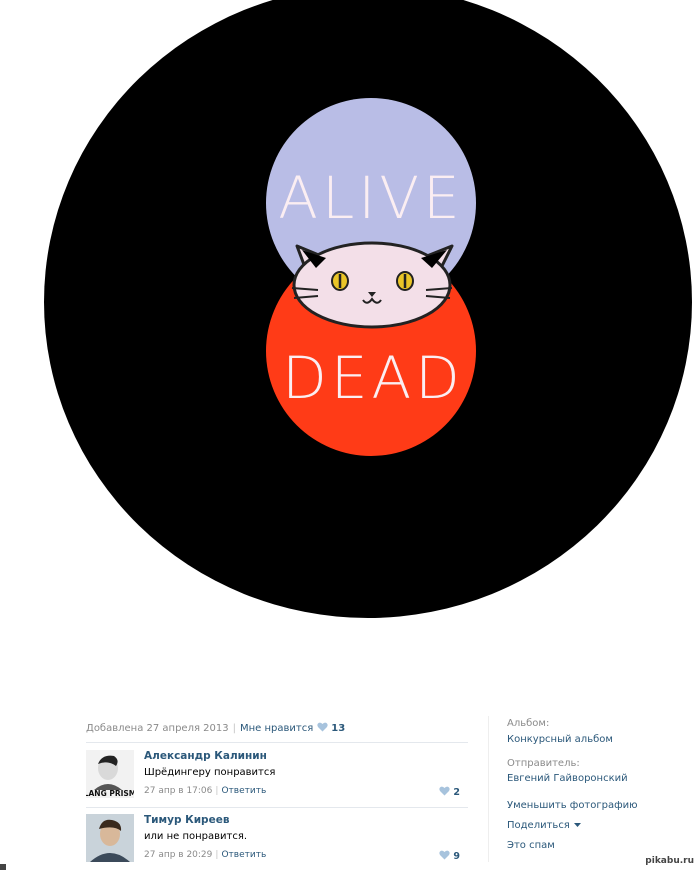 The width and height of the screenshot is (700, 870). I want to click on like-button: Мне нравится, so click(276, 728).